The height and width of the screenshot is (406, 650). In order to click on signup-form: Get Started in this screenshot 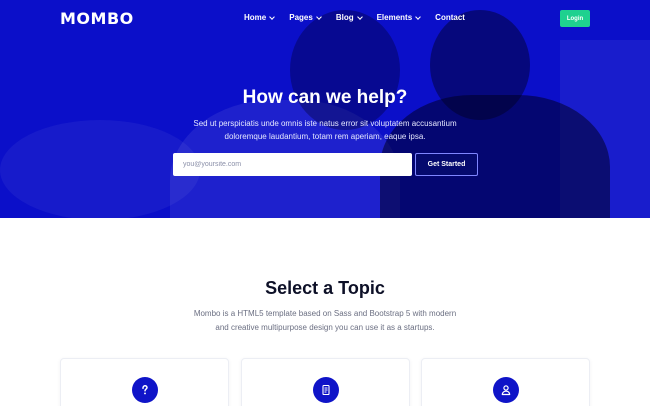, I will do `click(325, 164)`.